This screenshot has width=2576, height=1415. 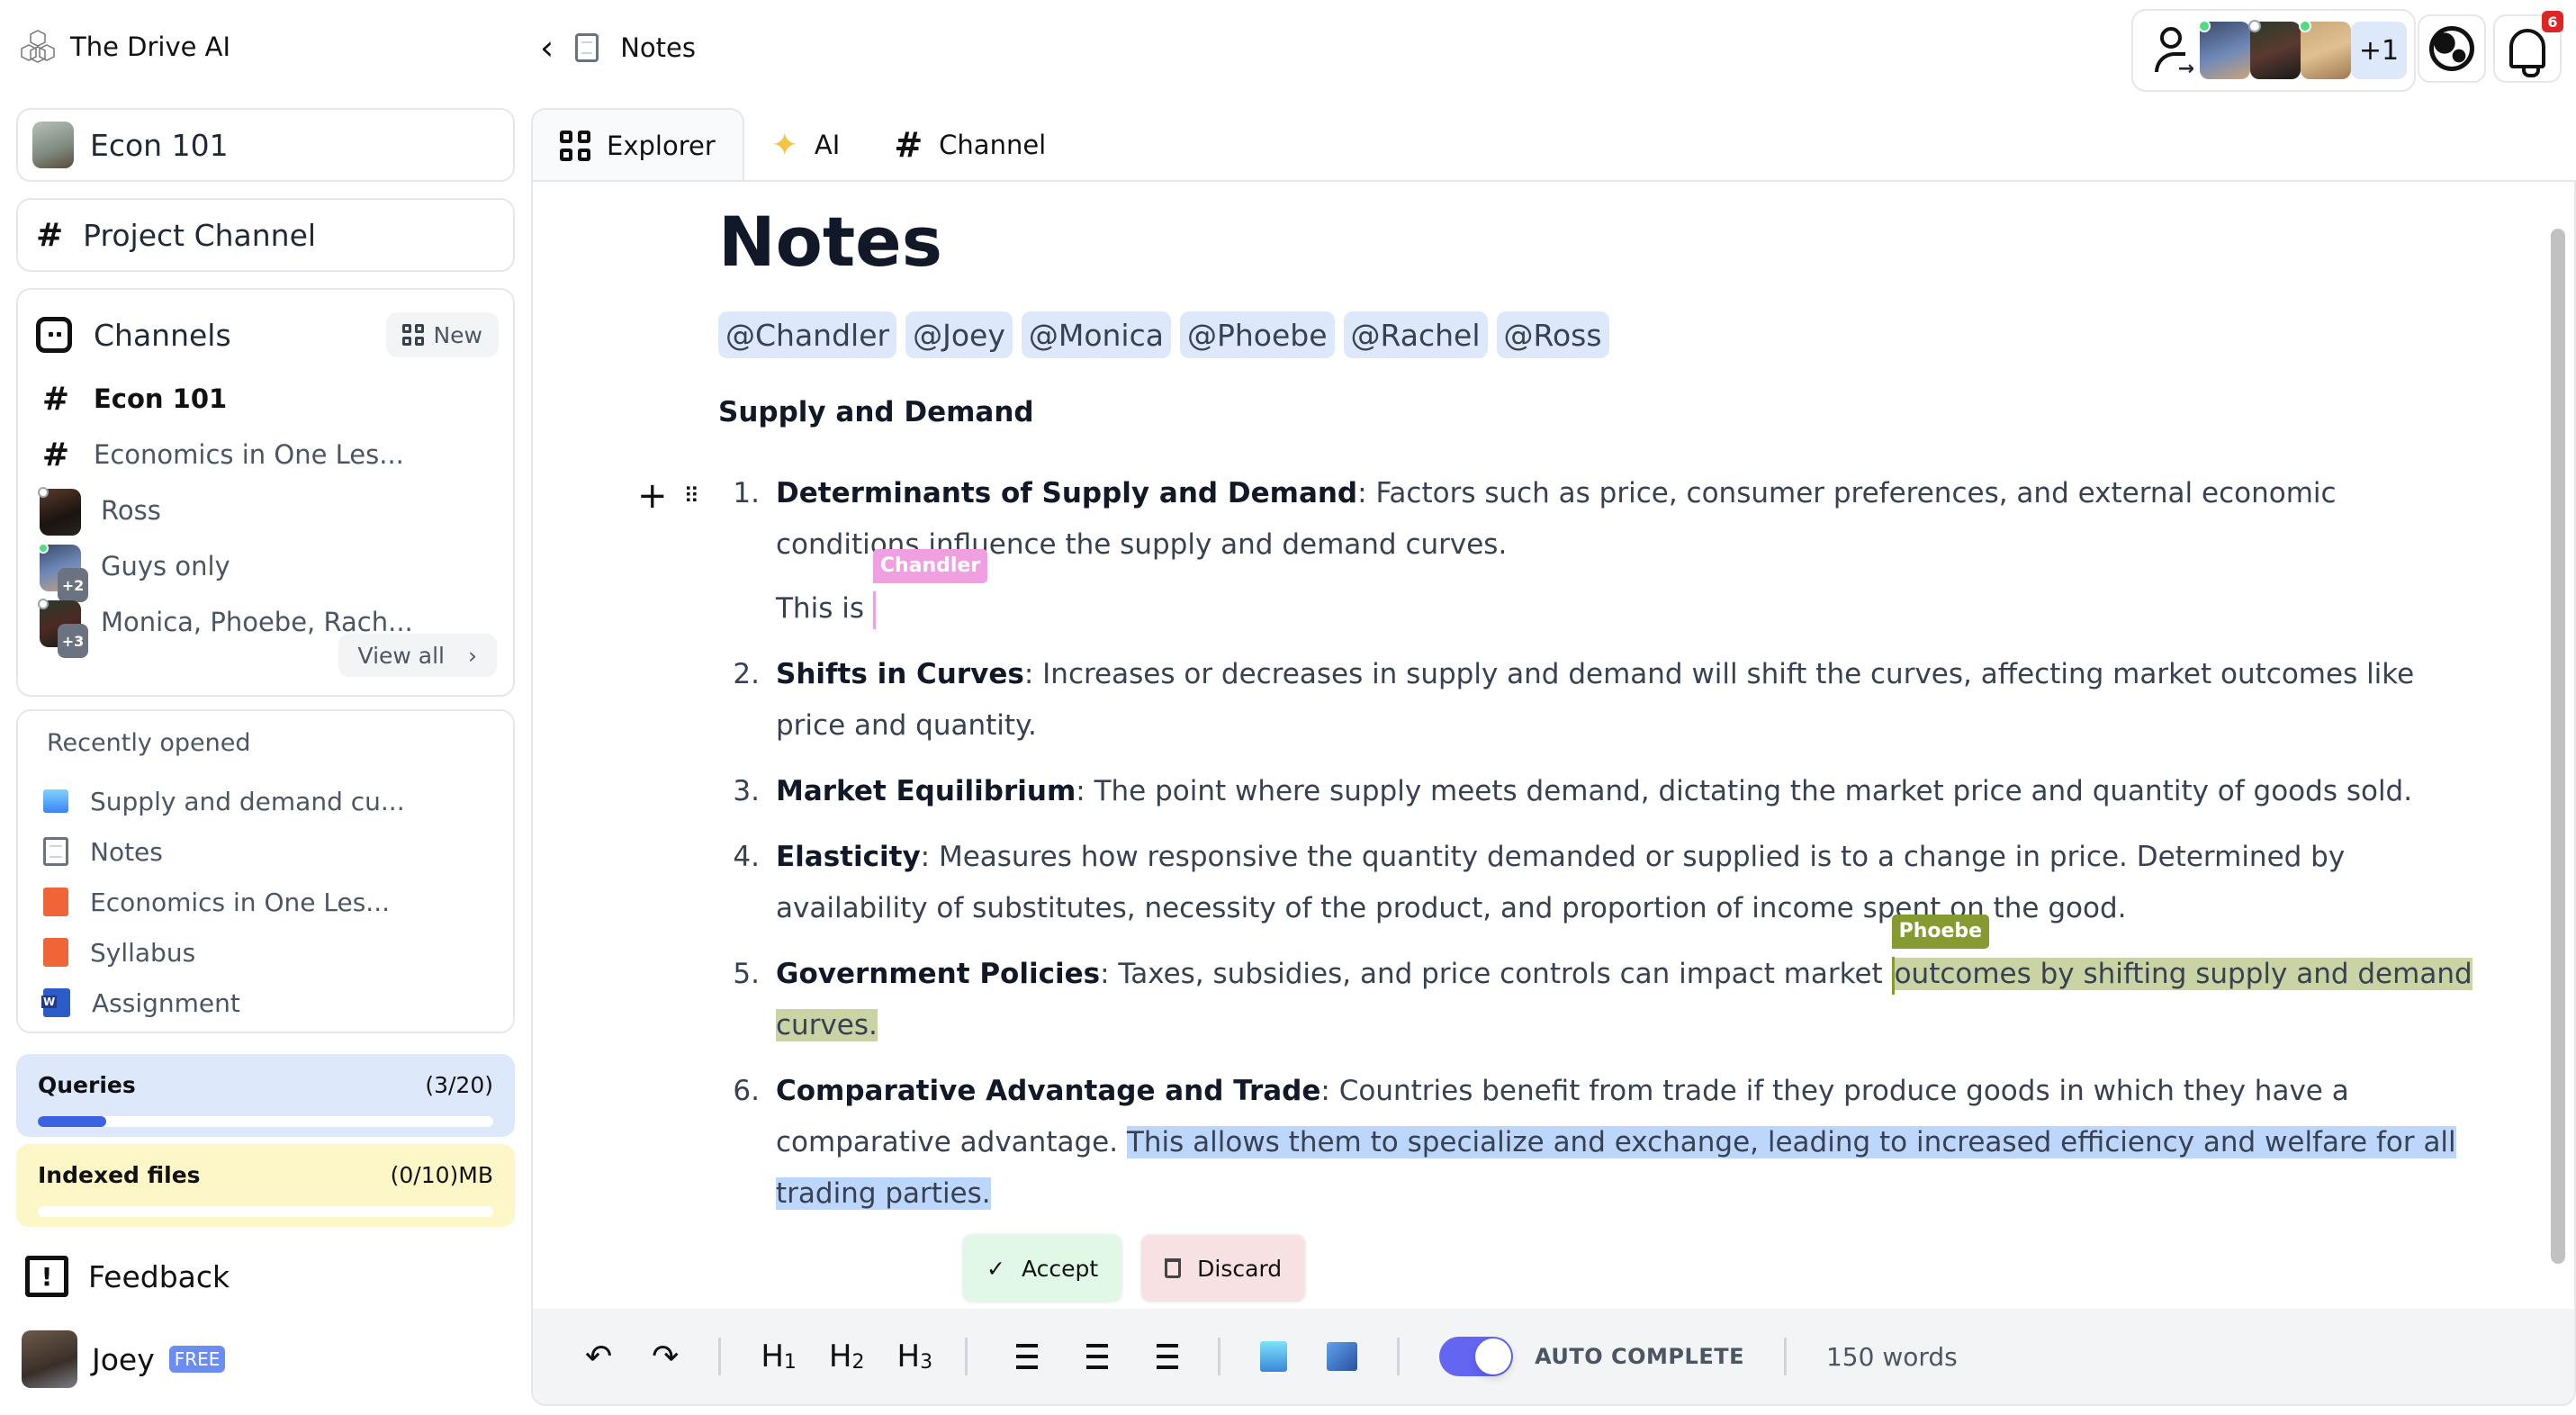 I want to click on heading-1-button: H1, so click(x=779, y=1356).